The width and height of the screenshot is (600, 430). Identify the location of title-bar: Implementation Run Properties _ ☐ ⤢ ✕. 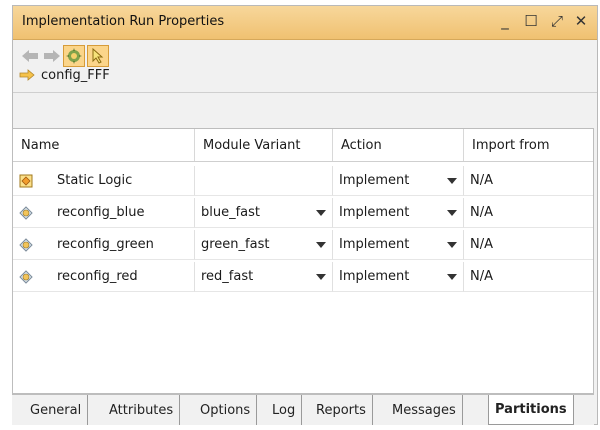
(305, 23).